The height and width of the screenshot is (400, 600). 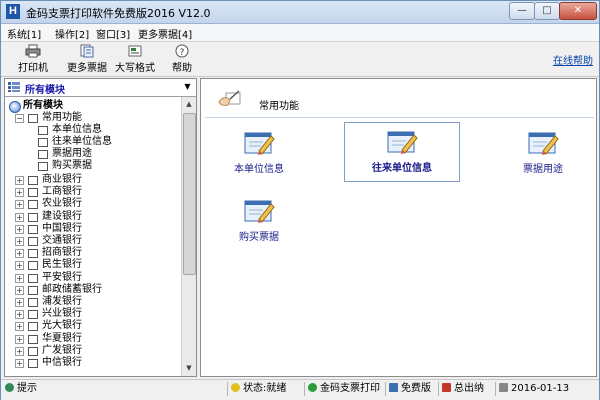 What do you see at coordinates (90, 253) in the screenshot?
I see `tree-item-bank: + 招商银行` at bounding box center [90, 253].